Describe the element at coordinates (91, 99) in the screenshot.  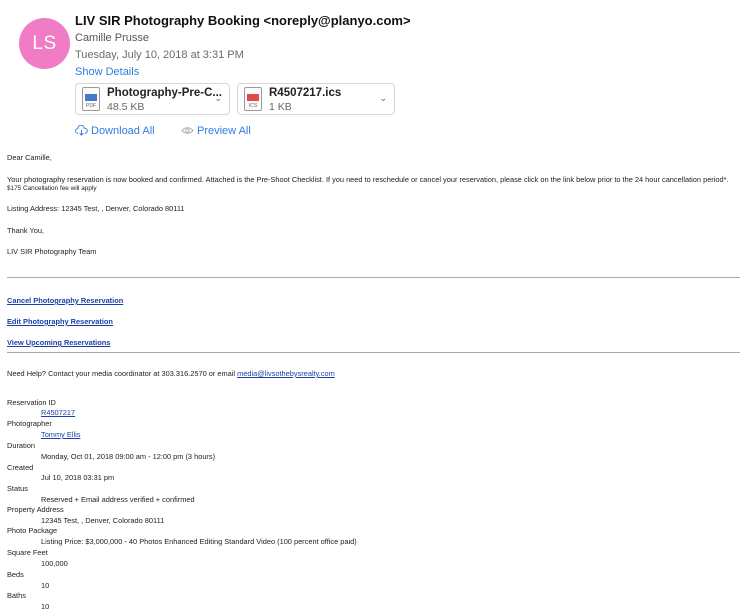
I see `pdf-file-icon: PDF` at that location.